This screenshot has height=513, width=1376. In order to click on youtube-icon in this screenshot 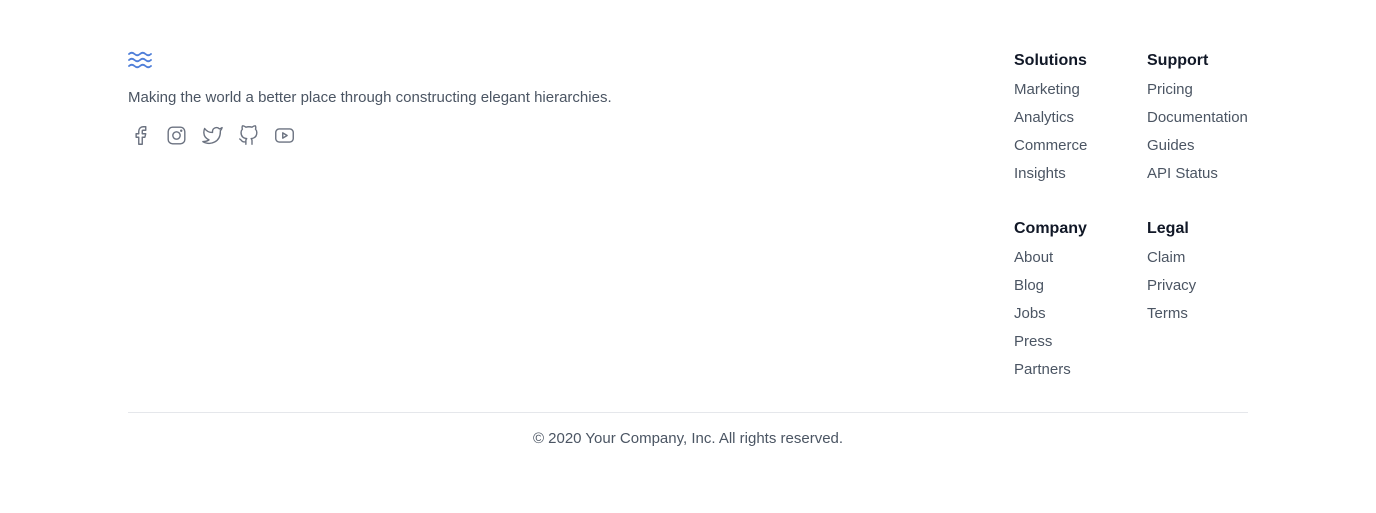, I will do `click(284, 135)`.